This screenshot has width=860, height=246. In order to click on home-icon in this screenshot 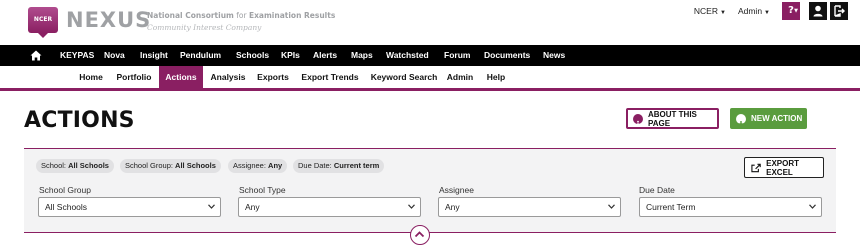, I will do `click(36, 55)`.